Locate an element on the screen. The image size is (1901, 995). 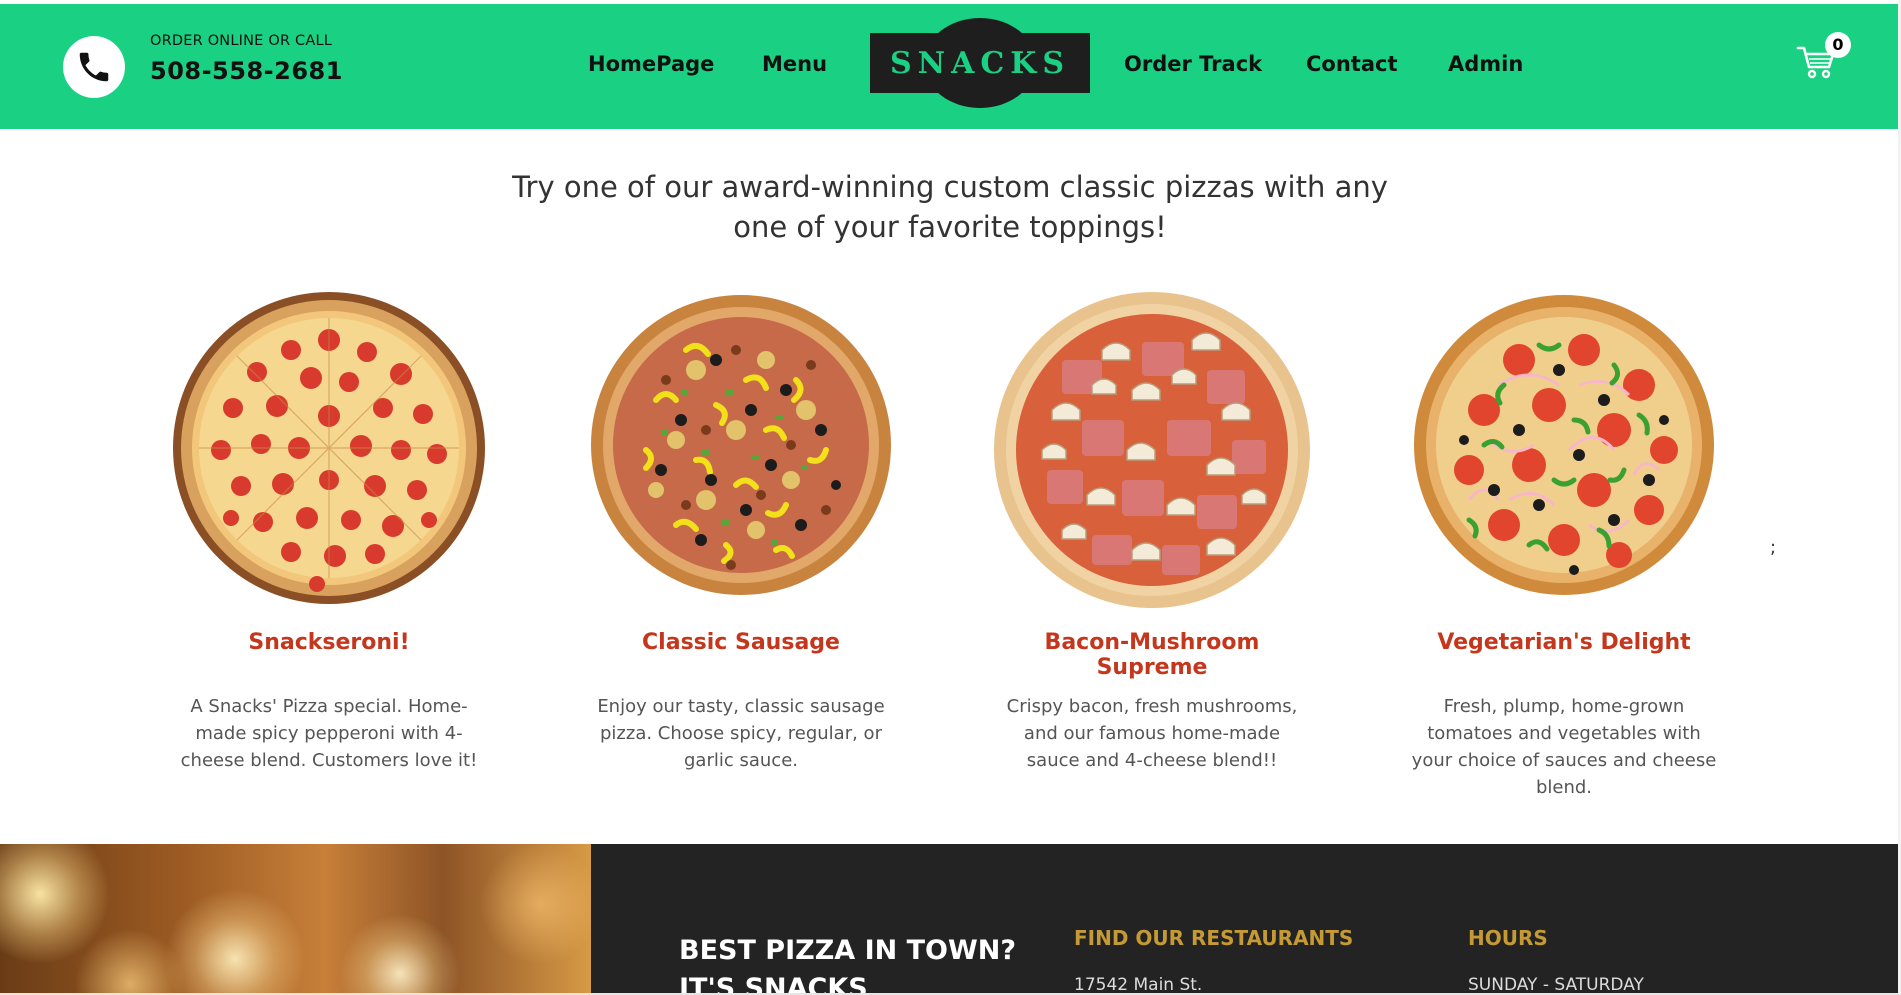
snacks-logo: SNACKS is located at coordinates (980, 63).